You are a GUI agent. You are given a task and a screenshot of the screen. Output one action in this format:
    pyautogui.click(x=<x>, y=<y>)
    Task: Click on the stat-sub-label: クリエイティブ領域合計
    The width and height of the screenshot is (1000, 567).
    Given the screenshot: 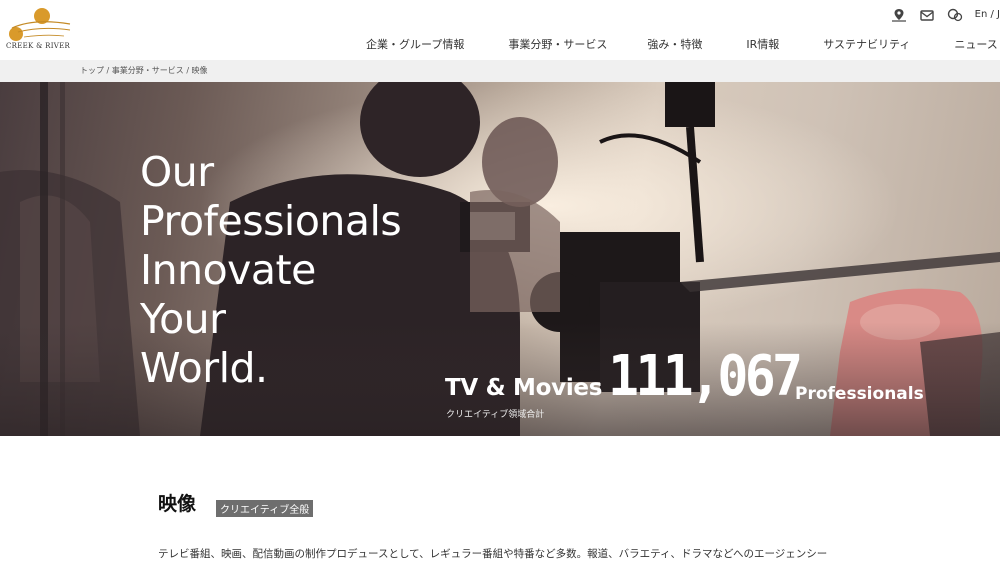 What is the action you would take?
    pyautogui.click(x=495, y=415)
    